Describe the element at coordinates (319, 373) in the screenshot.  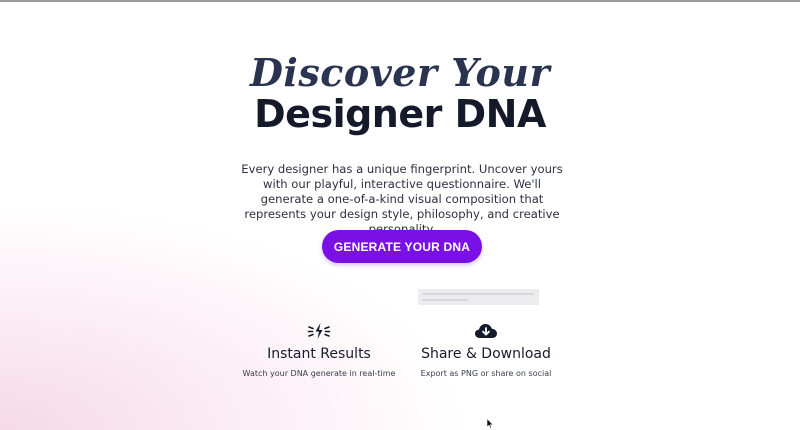
I see `feature-subtitle: Watch your DNA generate in real-time` at that location.